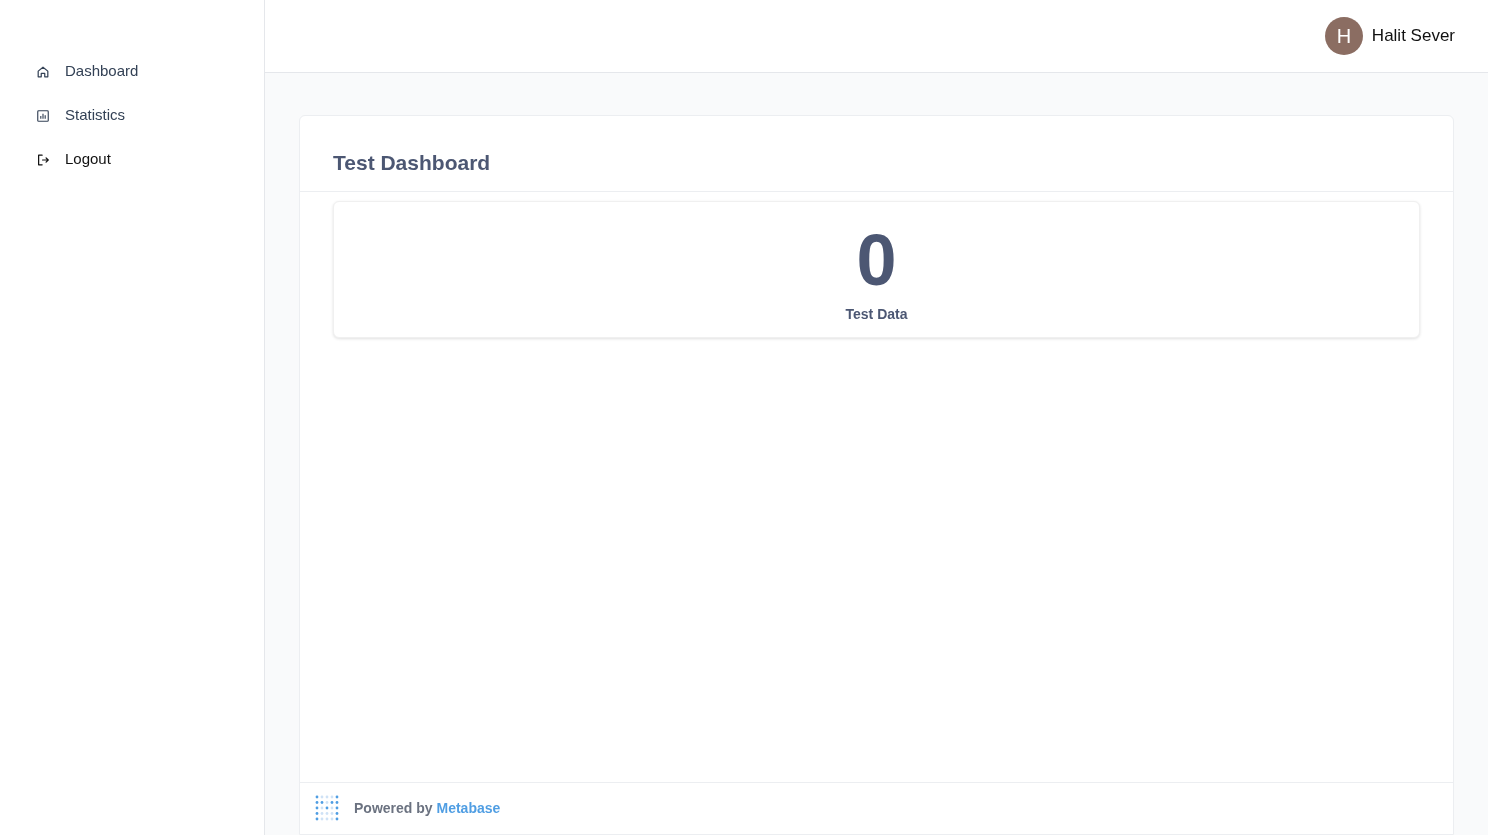 This screenshot has width=1488, height=835. What do you see at coordinates (327, 808) in the screenshot?
I see `logo-icon` at bounding box center [327, 808].